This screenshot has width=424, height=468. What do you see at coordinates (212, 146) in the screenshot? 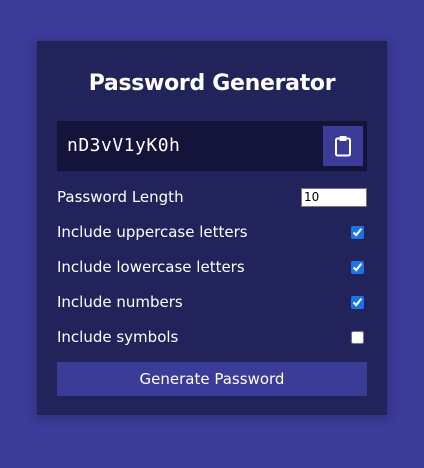
I see `result-container: nD3vV1yK0h` at bounding box center [212, 146].